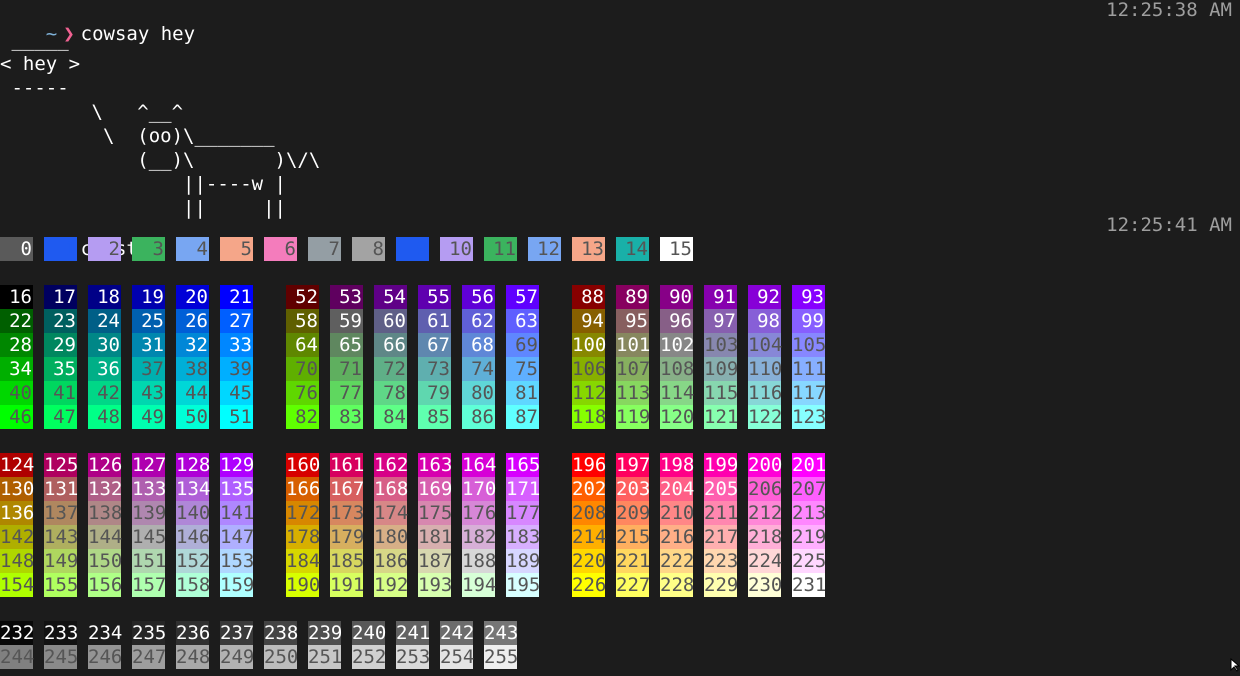 Image resolution: width=1240 pixels, height=676 pixels. I want to click on color-swatch-basic: 9, so click(412, 249).